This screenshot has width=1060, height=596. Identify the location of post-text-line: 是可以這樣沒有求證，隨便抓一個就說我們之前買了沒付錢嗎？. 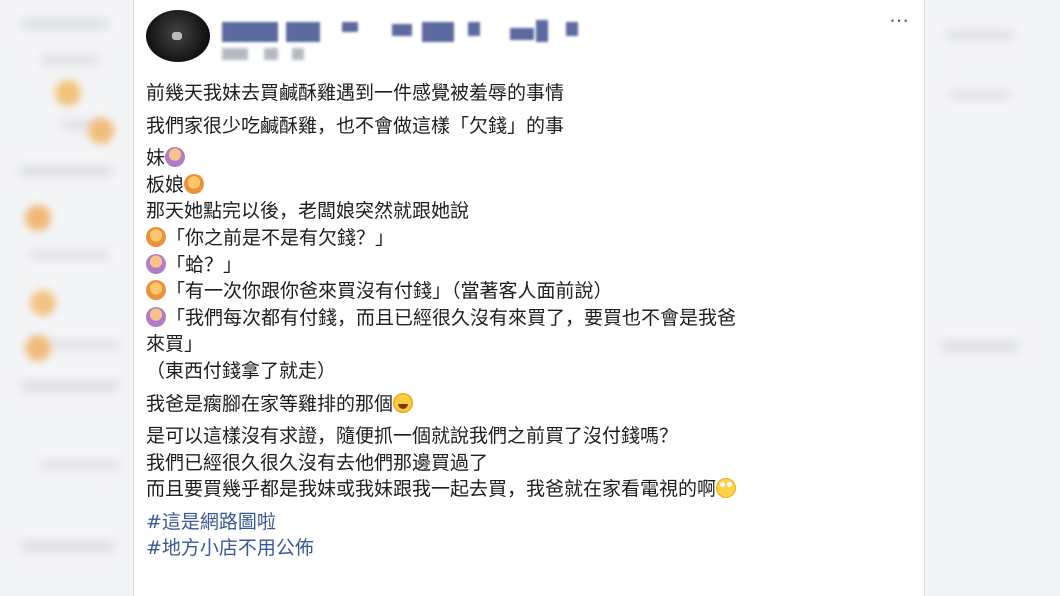
(412, 436).